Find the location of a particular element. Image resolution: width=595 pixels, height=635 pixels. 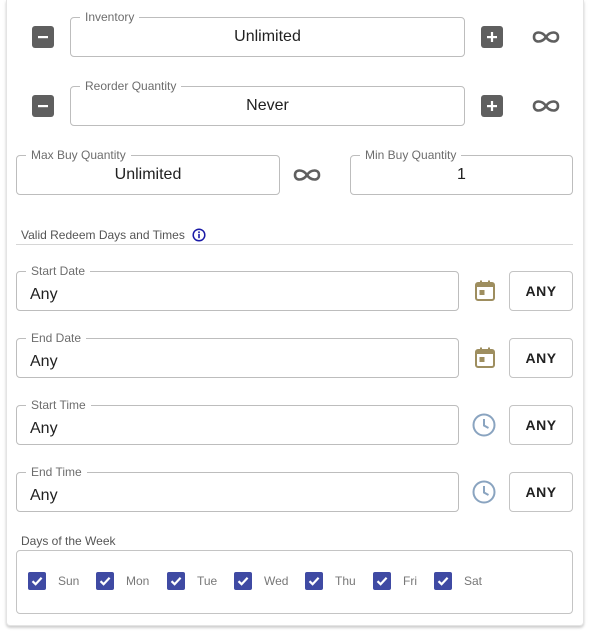

reorder-quantity-value: Never is located at coordinates (267, 106).